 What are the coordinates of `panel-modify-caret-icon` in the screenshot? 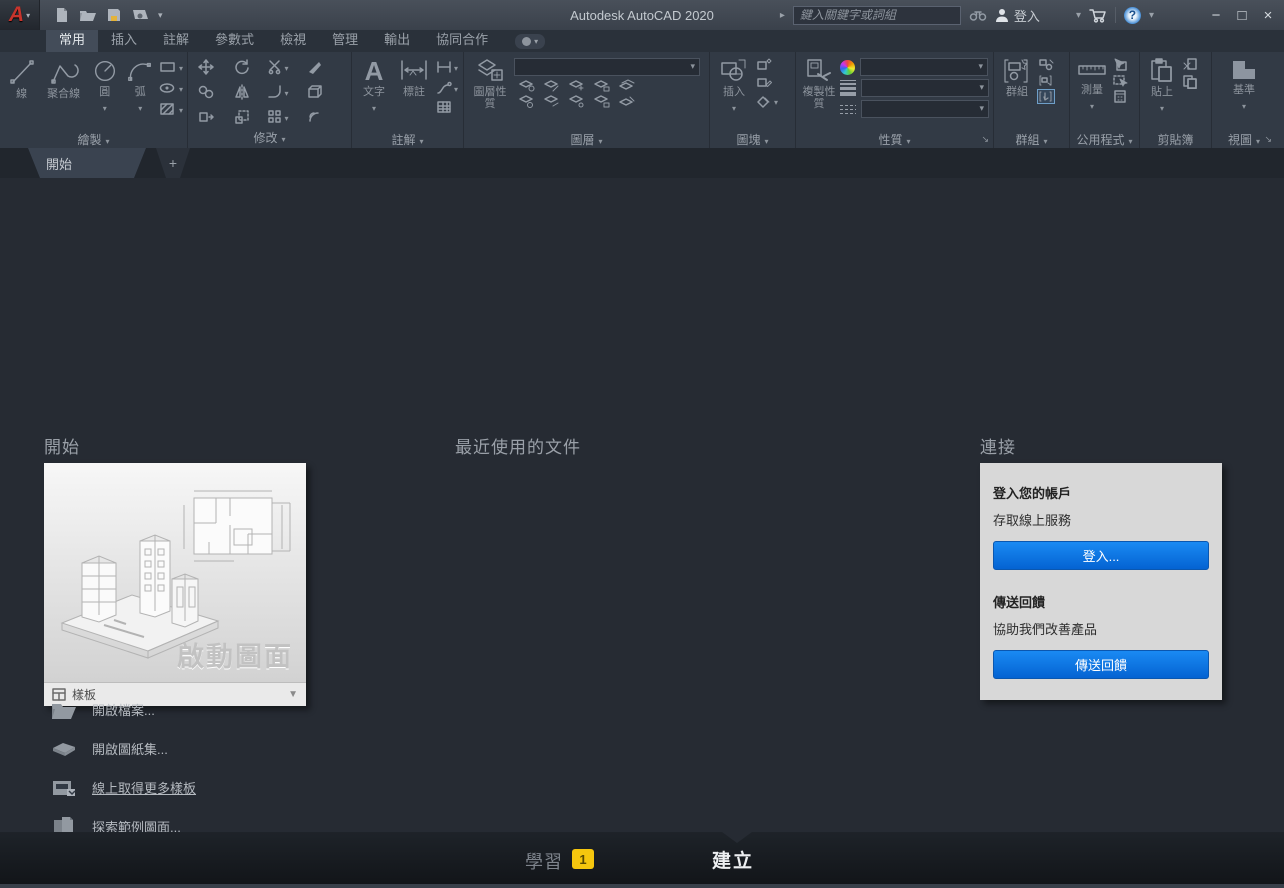 It's located at (284, 138).